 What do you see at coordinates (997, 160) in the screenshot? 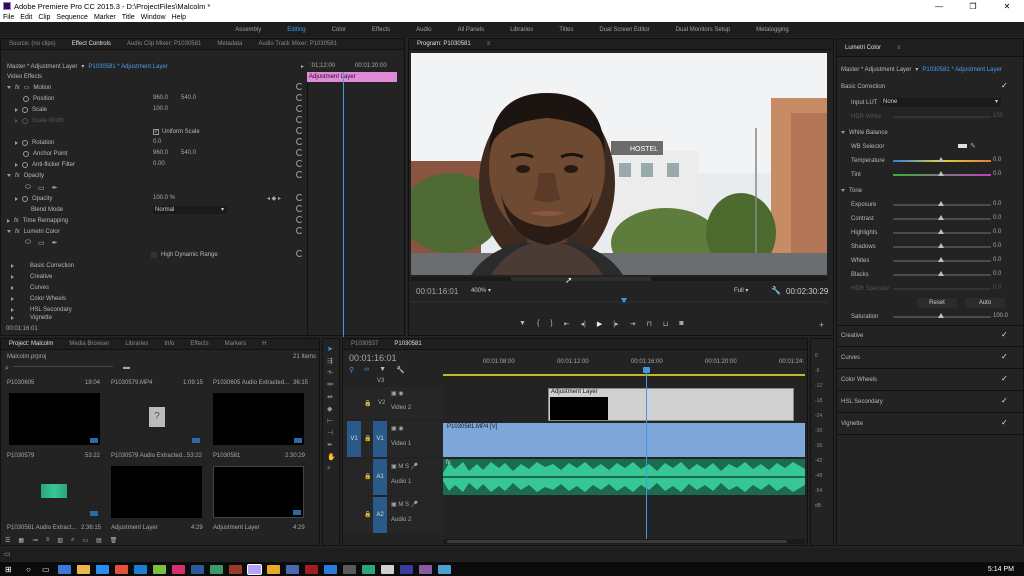
I see `temperature-value: 0.0` at bounding box center [997, 160].